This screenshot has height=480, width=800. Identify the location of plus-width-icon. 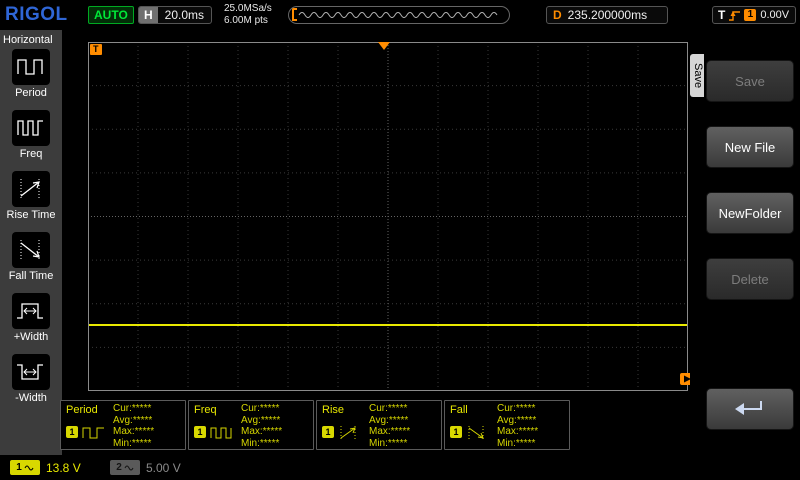
(30, 311).